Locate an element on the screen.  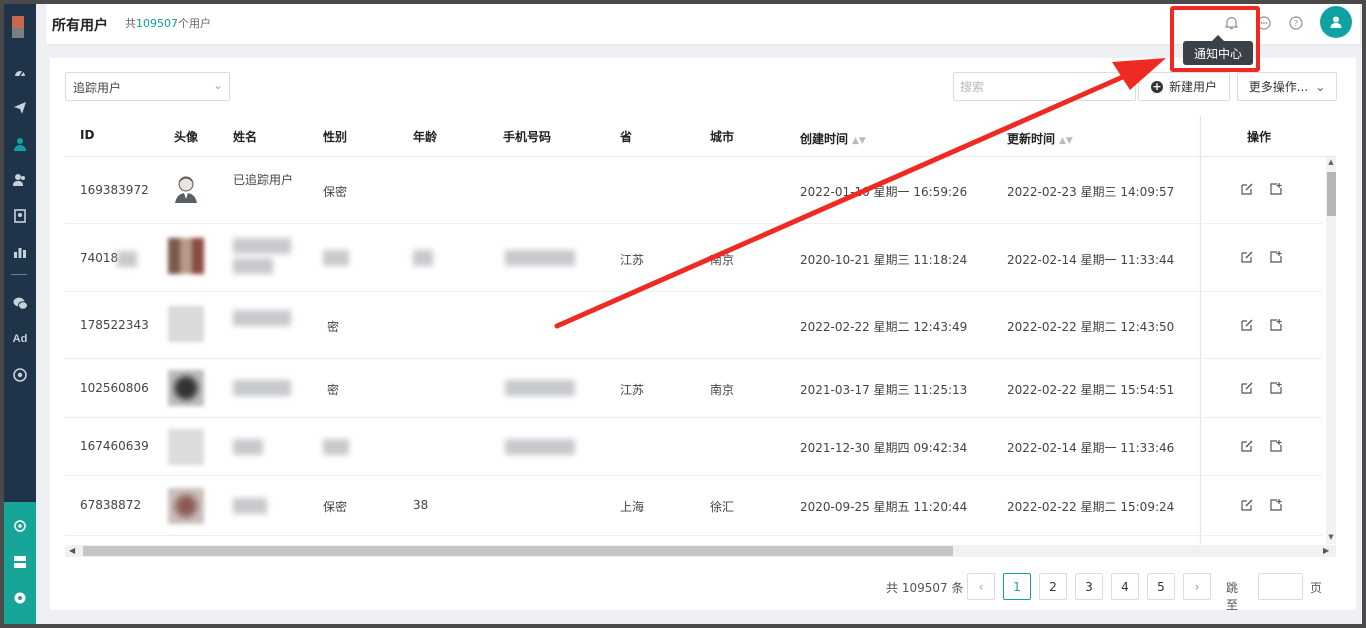
jump-page-input is located at coordinates (1280, 586).